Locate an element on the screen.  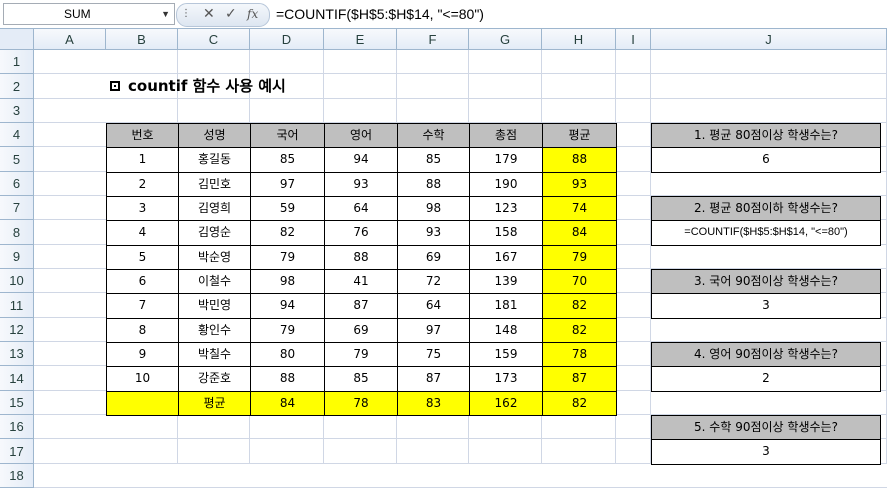
question-label: 3. 국어 90점이상 학생수는? is located at coordinates (766, 281).